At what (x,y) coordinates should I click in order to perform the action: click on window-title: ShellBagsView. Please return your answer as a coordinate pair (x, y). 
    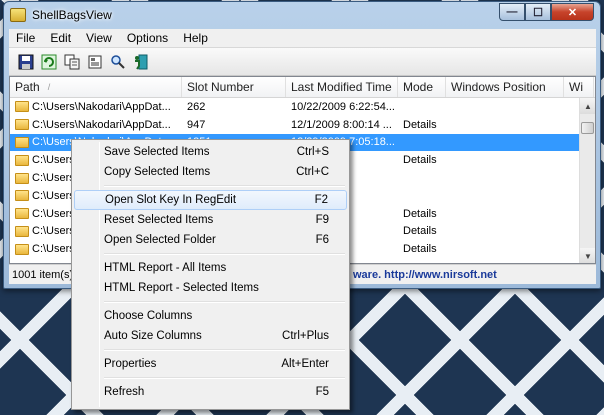
    Looking at the image, I should click on (72, 15).